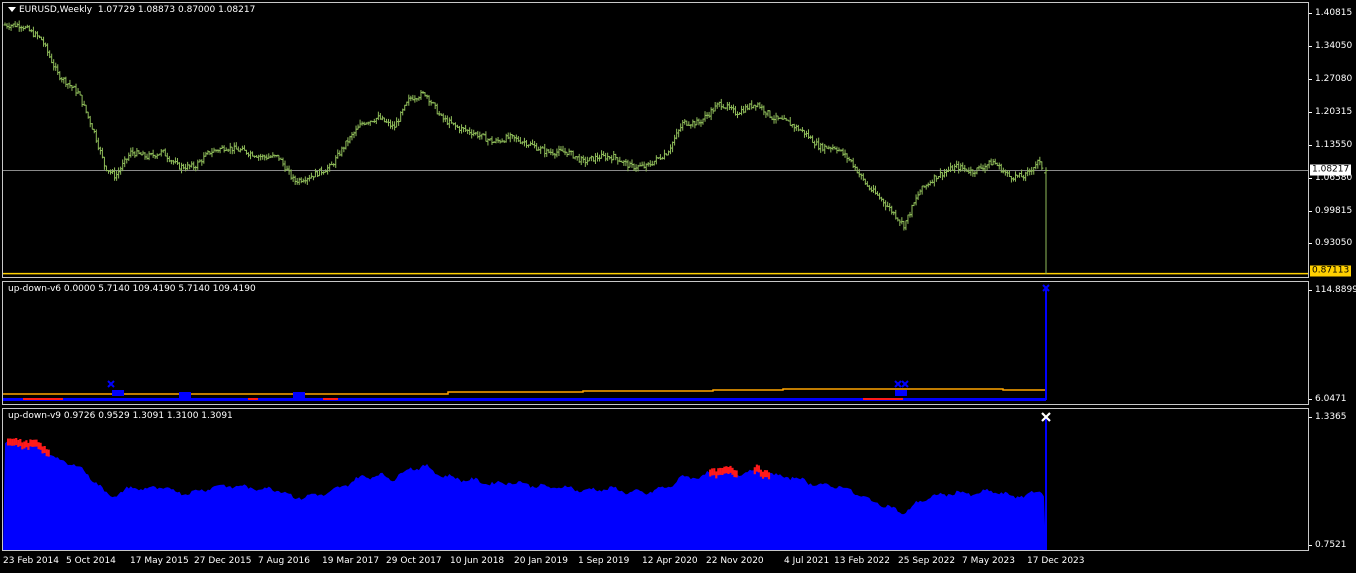 The height and width of the screenshot is (573, 1356). I want to click on symbol-title: EURUSD,Weekly, so click(56, 10).